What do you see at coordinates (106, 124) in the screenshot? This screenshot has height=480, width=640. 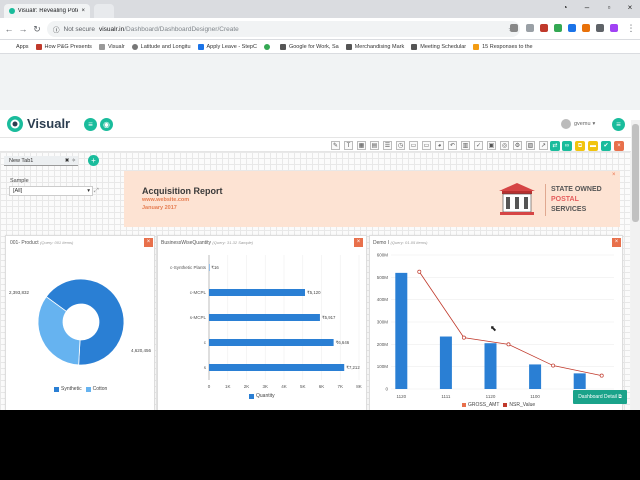 I see `bell-icon: ◉` at bounding box center [106, 124].